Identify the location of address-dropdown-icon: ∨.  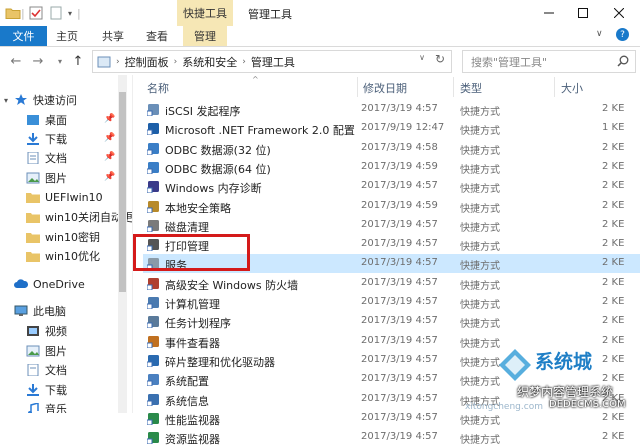
(422, 57).